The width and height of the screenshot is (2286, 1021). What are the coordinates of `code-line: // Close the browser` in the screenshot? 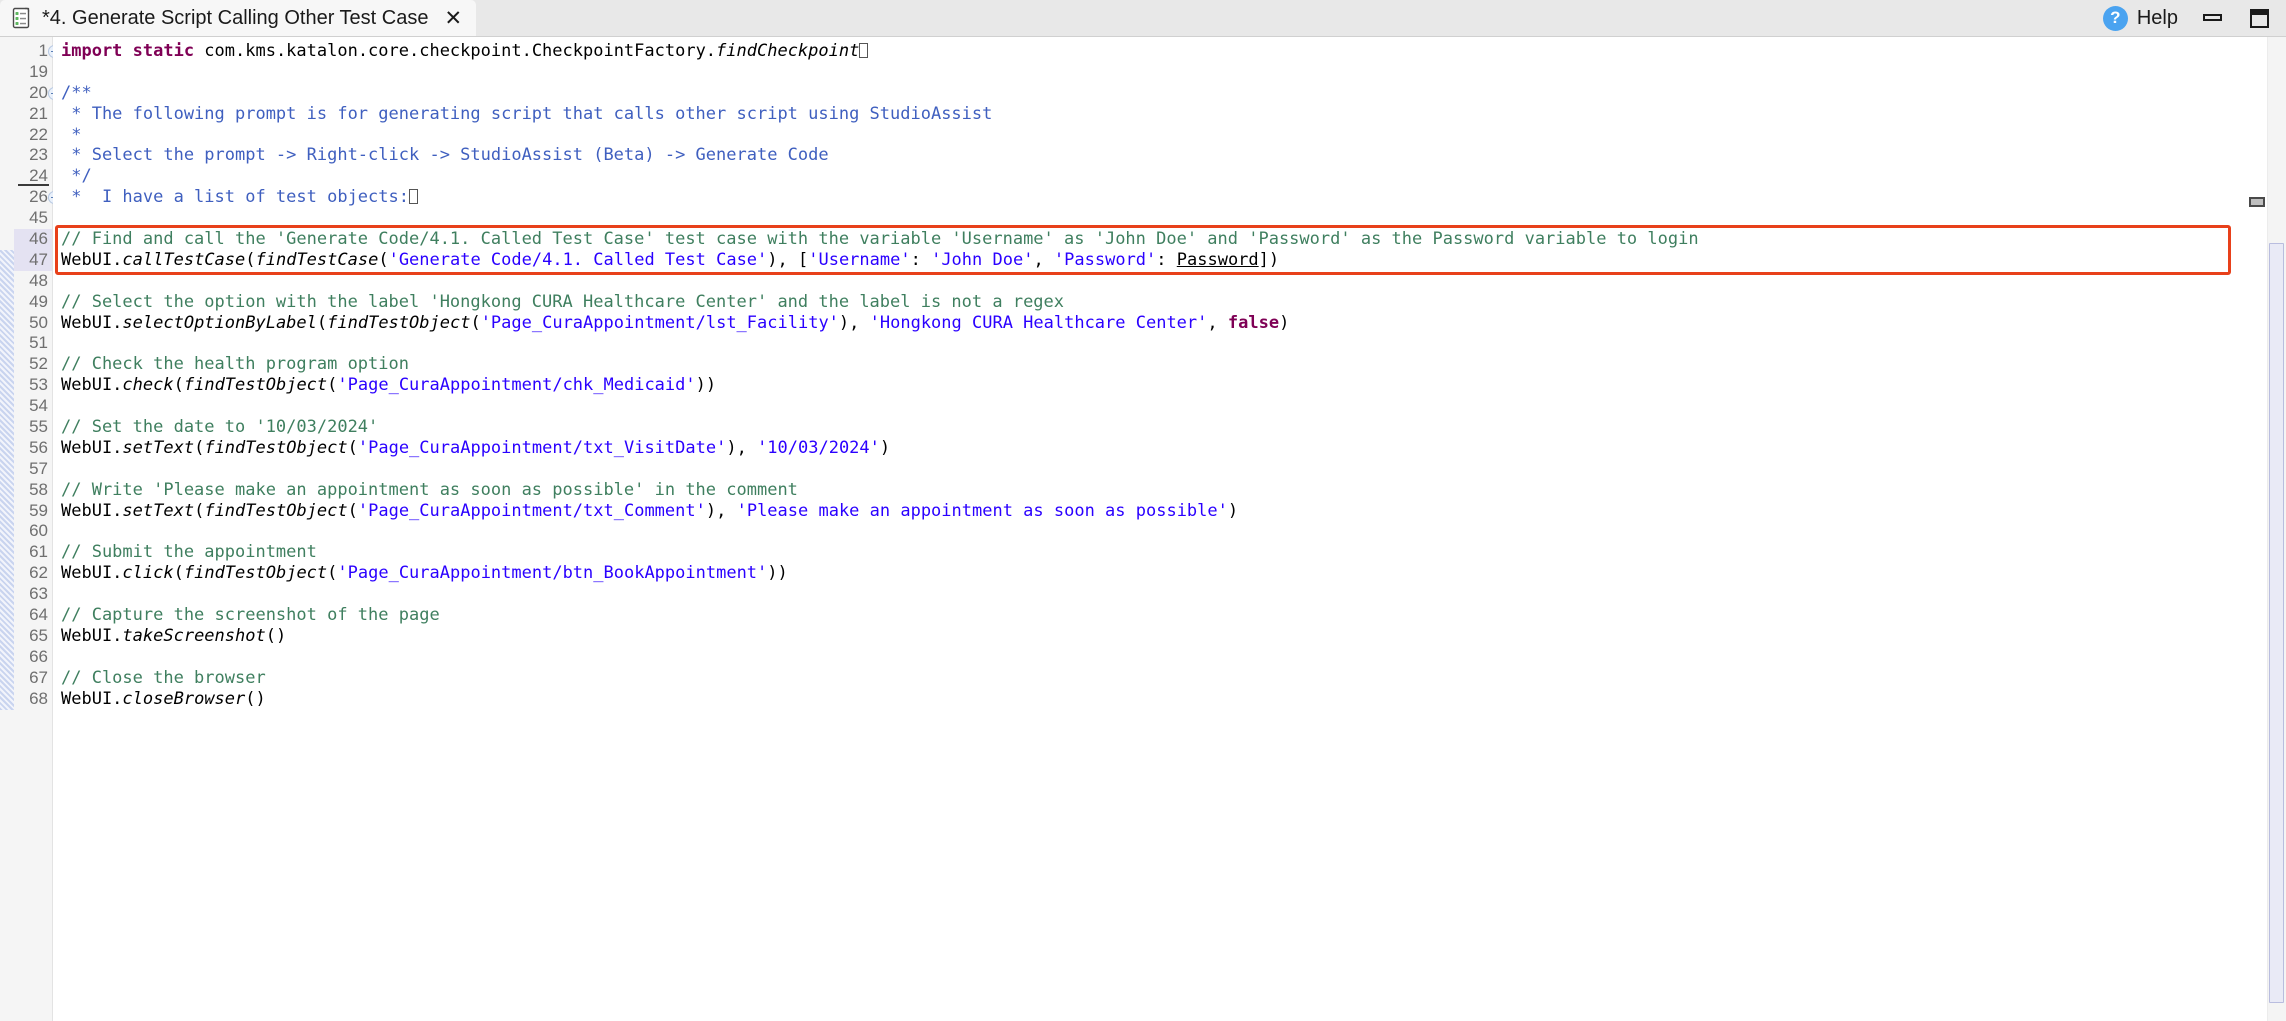 It's located at (1150, 678).